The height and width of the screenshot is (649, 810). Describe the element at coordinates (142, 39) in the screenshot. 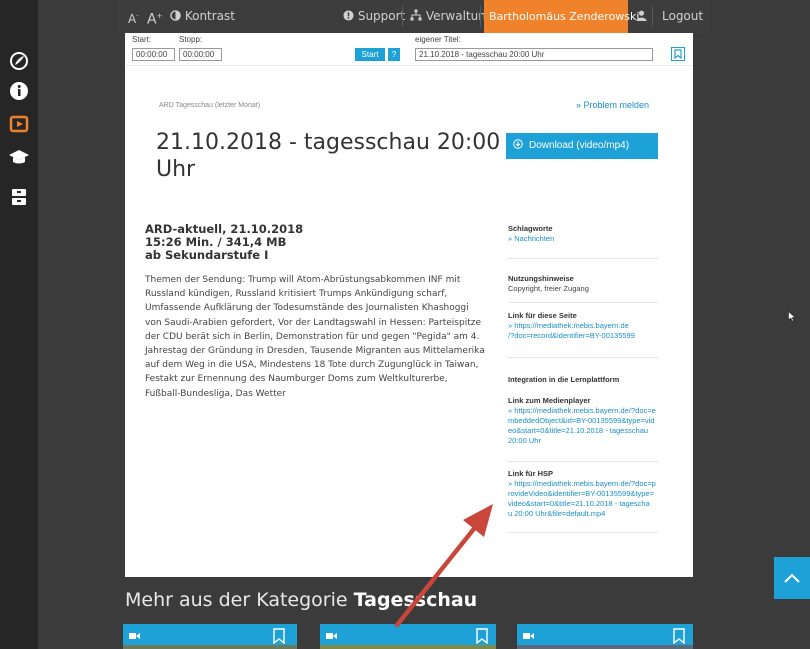

I see `start-time-label: Start:` at that location.